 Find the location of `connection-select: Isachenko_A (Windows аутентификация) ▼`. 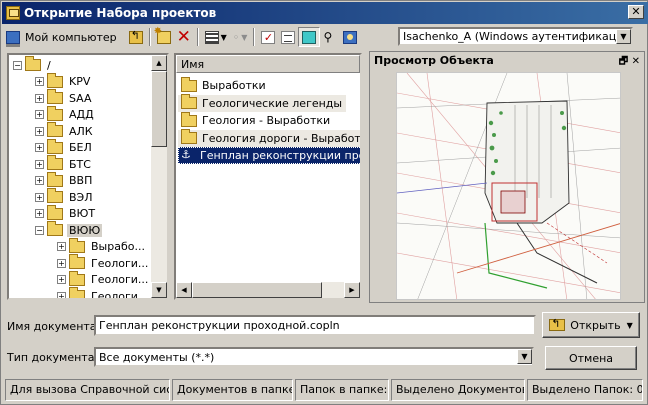

connection-select: Isachenko_A (Windows аутентификация) ▼ is located at coordinates (515, 36).